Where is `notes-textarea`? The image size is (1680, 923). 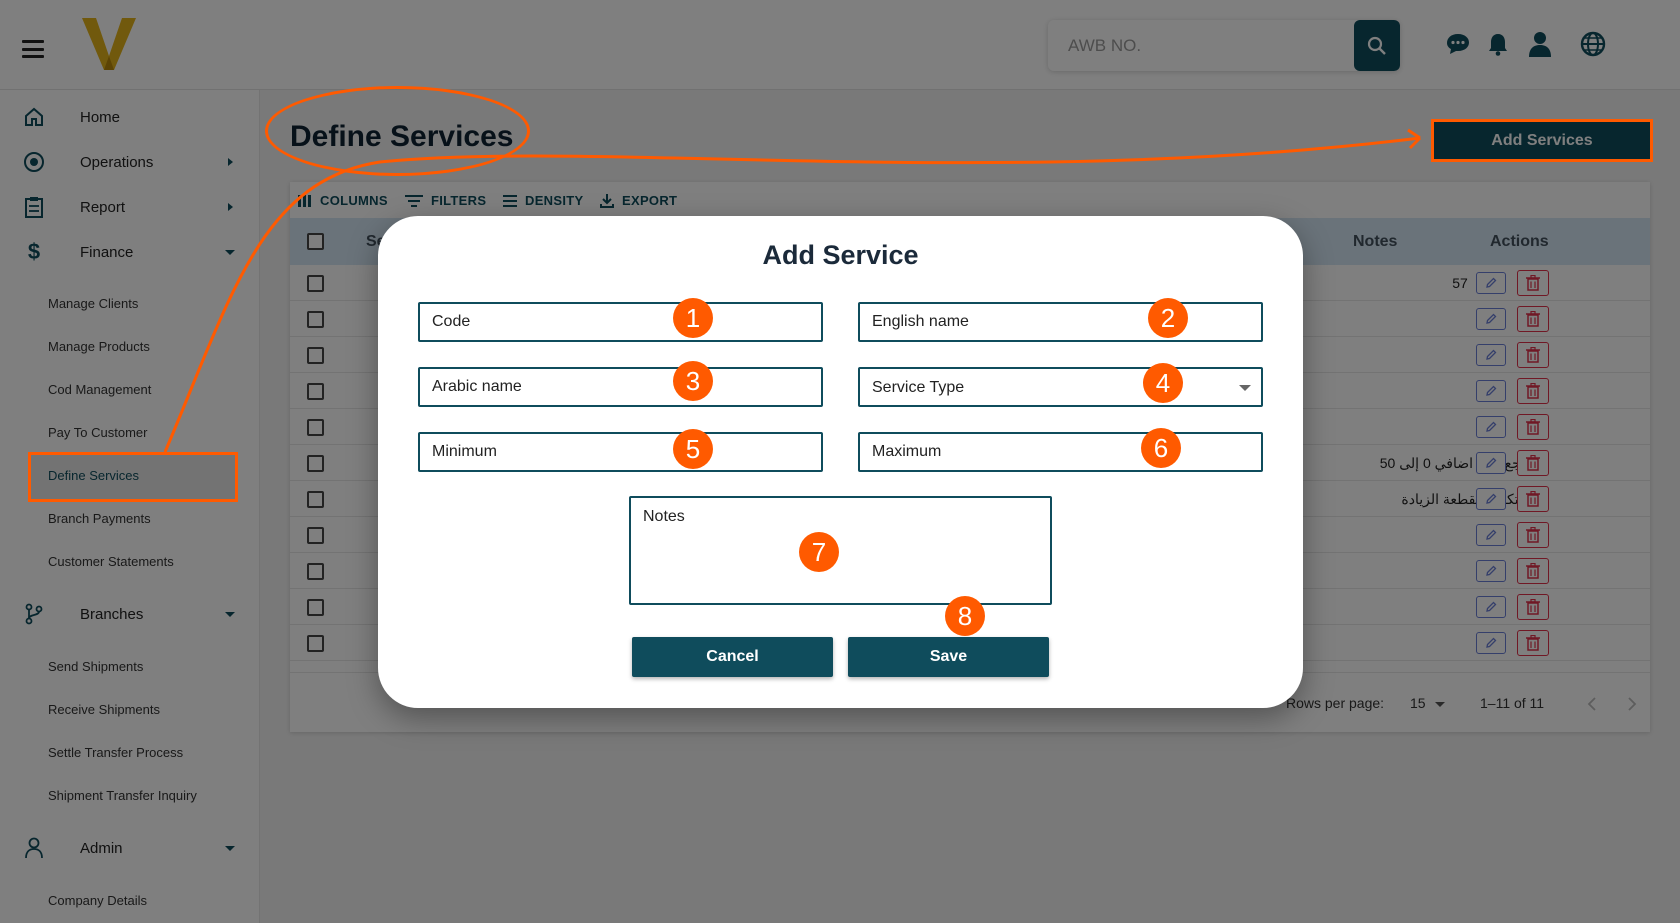
notes-textarea is located at coordinates (840, 550).